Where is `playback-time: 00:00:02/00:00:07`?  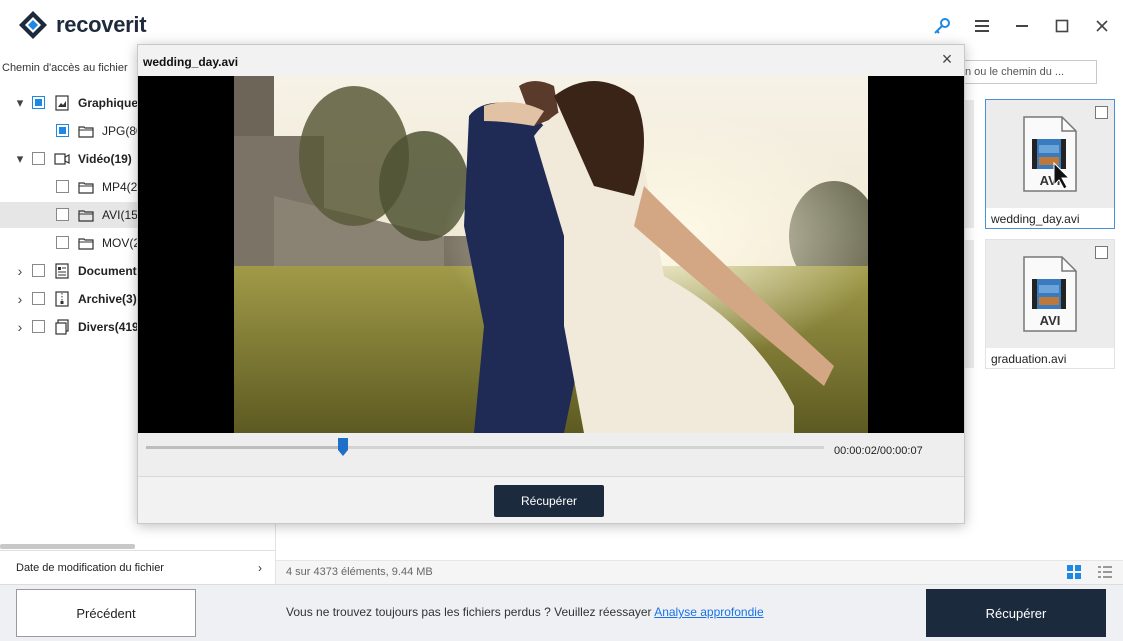
playback-time: 00:00:02/00:00:07 is located at coordinates (878, 451).